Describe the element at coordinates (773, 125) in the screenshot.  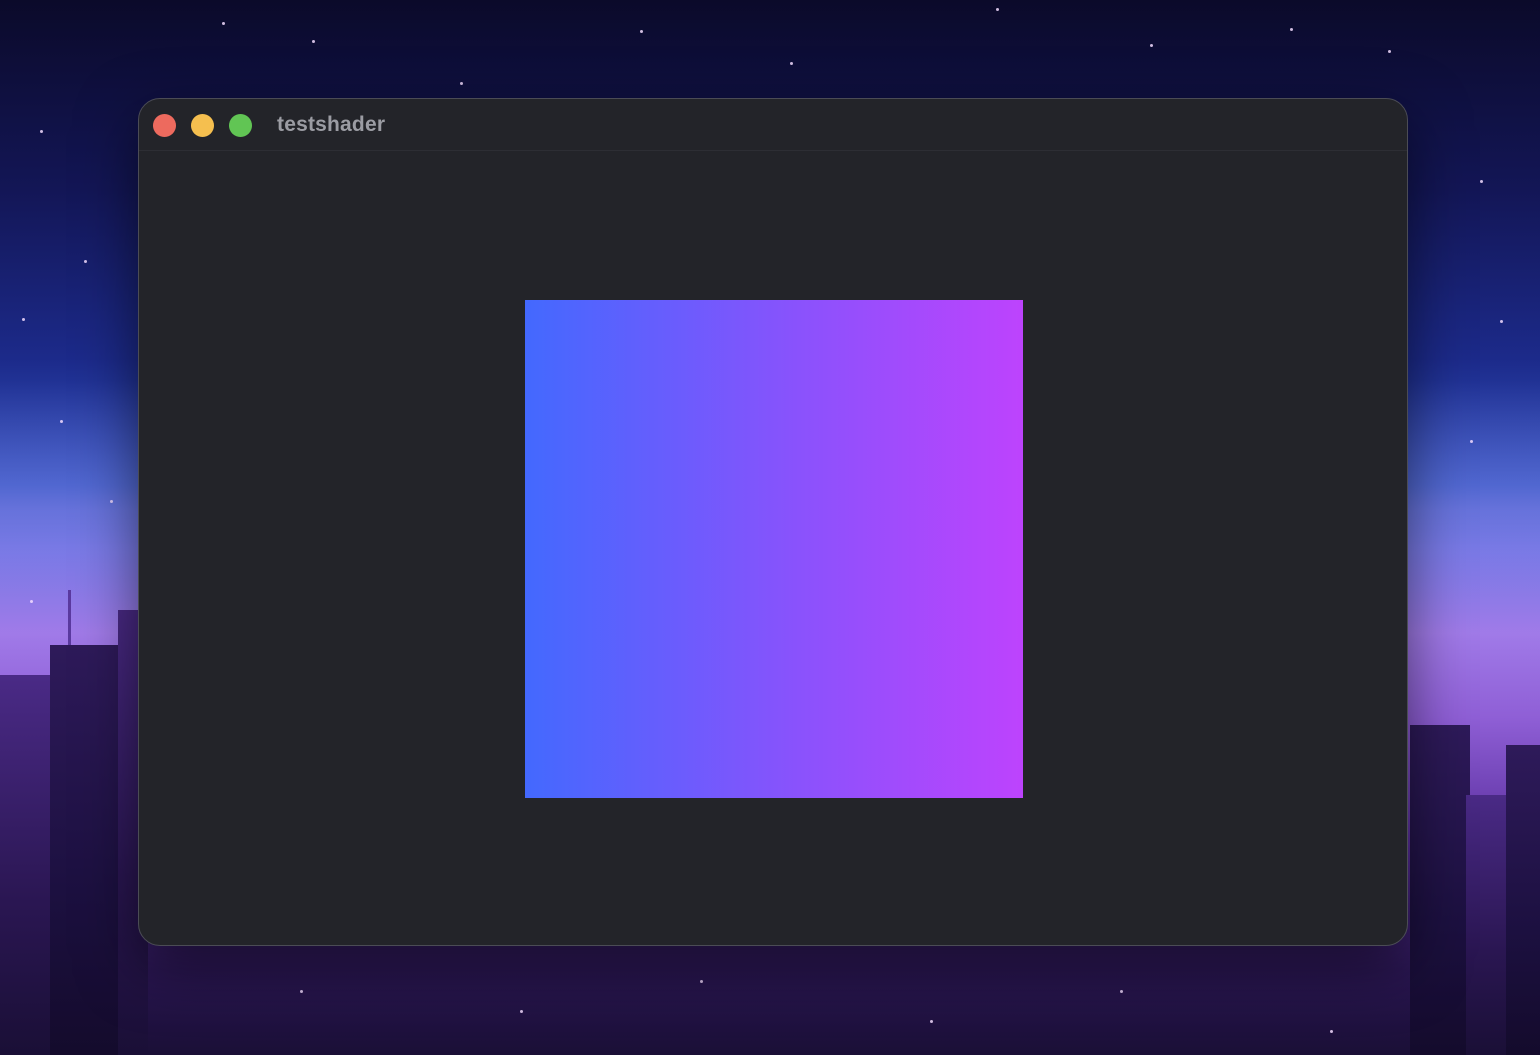
I see `window-titlebar: testshader` at that location.